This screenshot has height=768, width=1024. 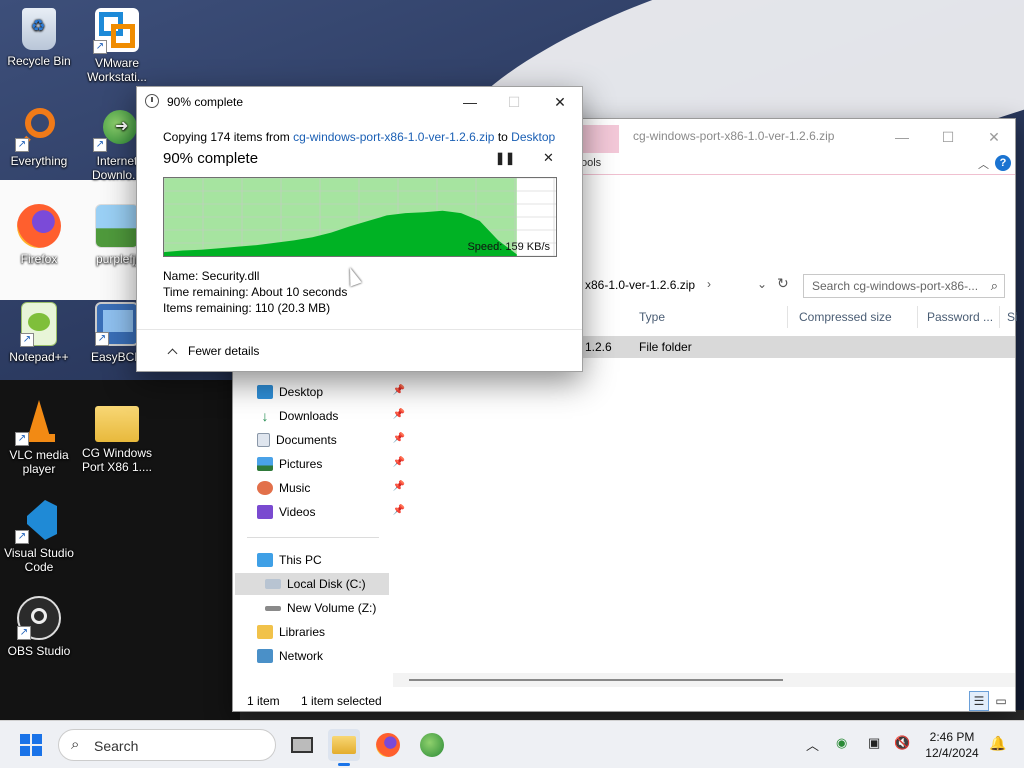 I want to click on sidebar-item-videos: Videos 📌, so click(x=334, y=512).